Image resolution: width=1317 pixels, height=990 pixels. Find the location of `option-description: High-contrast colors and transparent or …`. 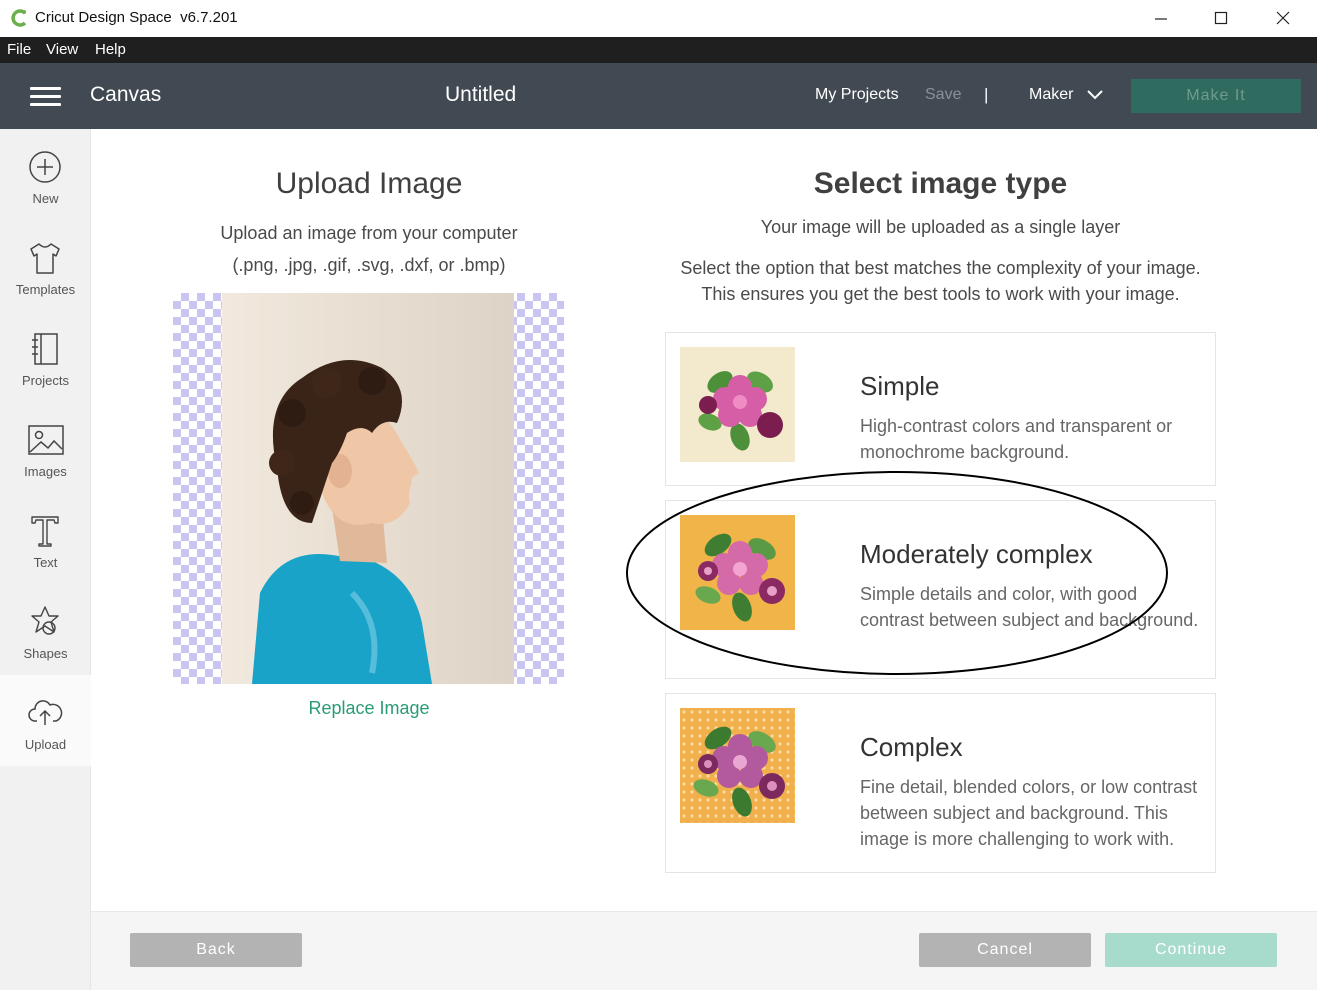

option-description: High-contrast colors and transparent or … is located at coordinates (1016, 439).